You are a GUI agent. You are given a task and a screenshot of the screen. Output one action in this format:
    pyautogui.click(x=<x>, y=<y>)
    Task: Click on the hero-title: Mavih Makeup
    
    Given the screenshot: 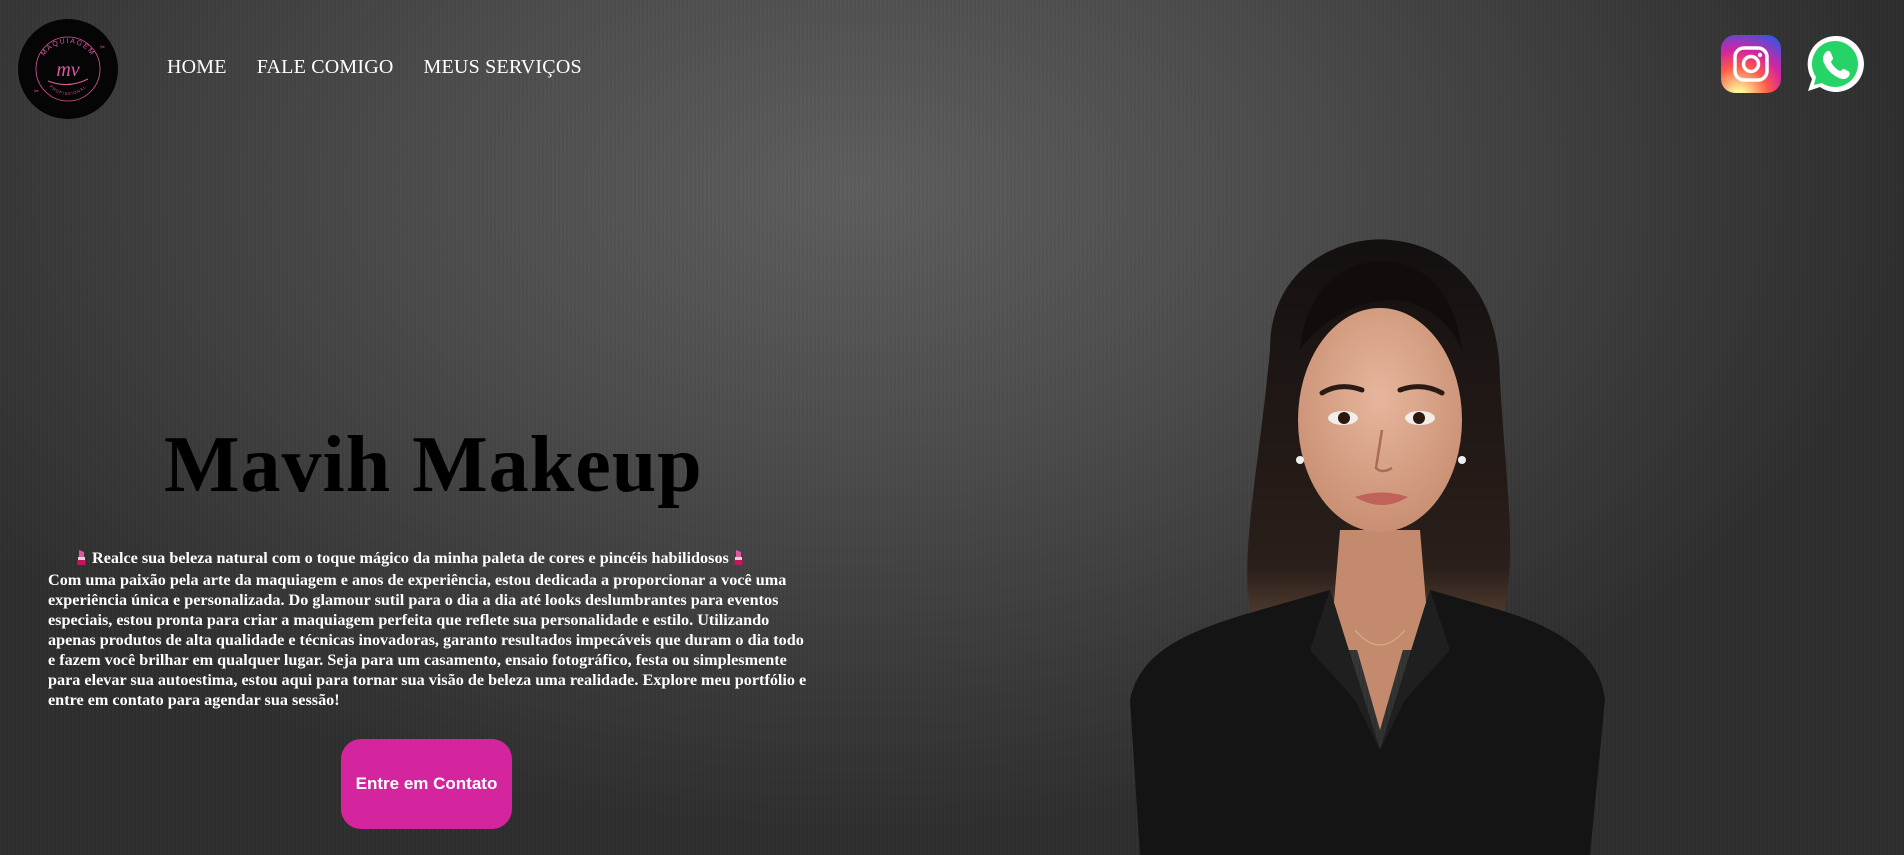 What is the action you would take?
    pyautogui.click(x=433, y=465)
    